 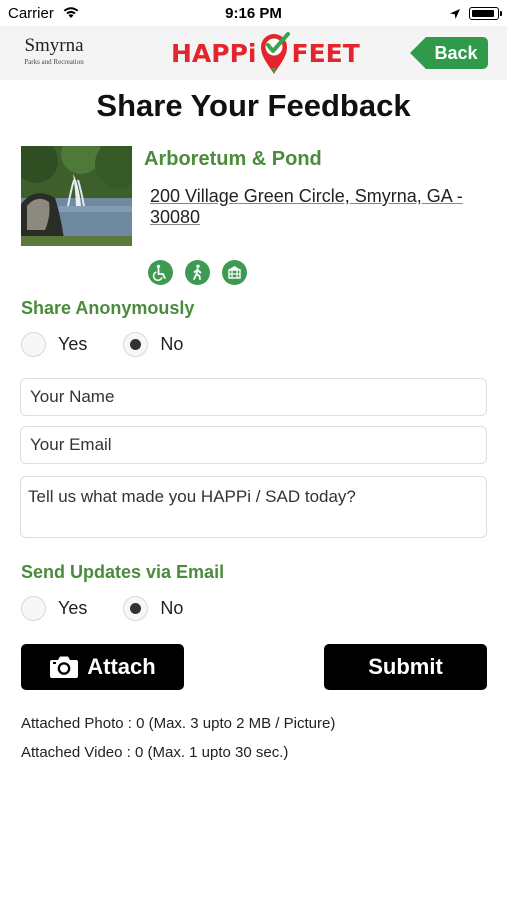 I want to click on updates-no-radio, so click(x=136, y=608).